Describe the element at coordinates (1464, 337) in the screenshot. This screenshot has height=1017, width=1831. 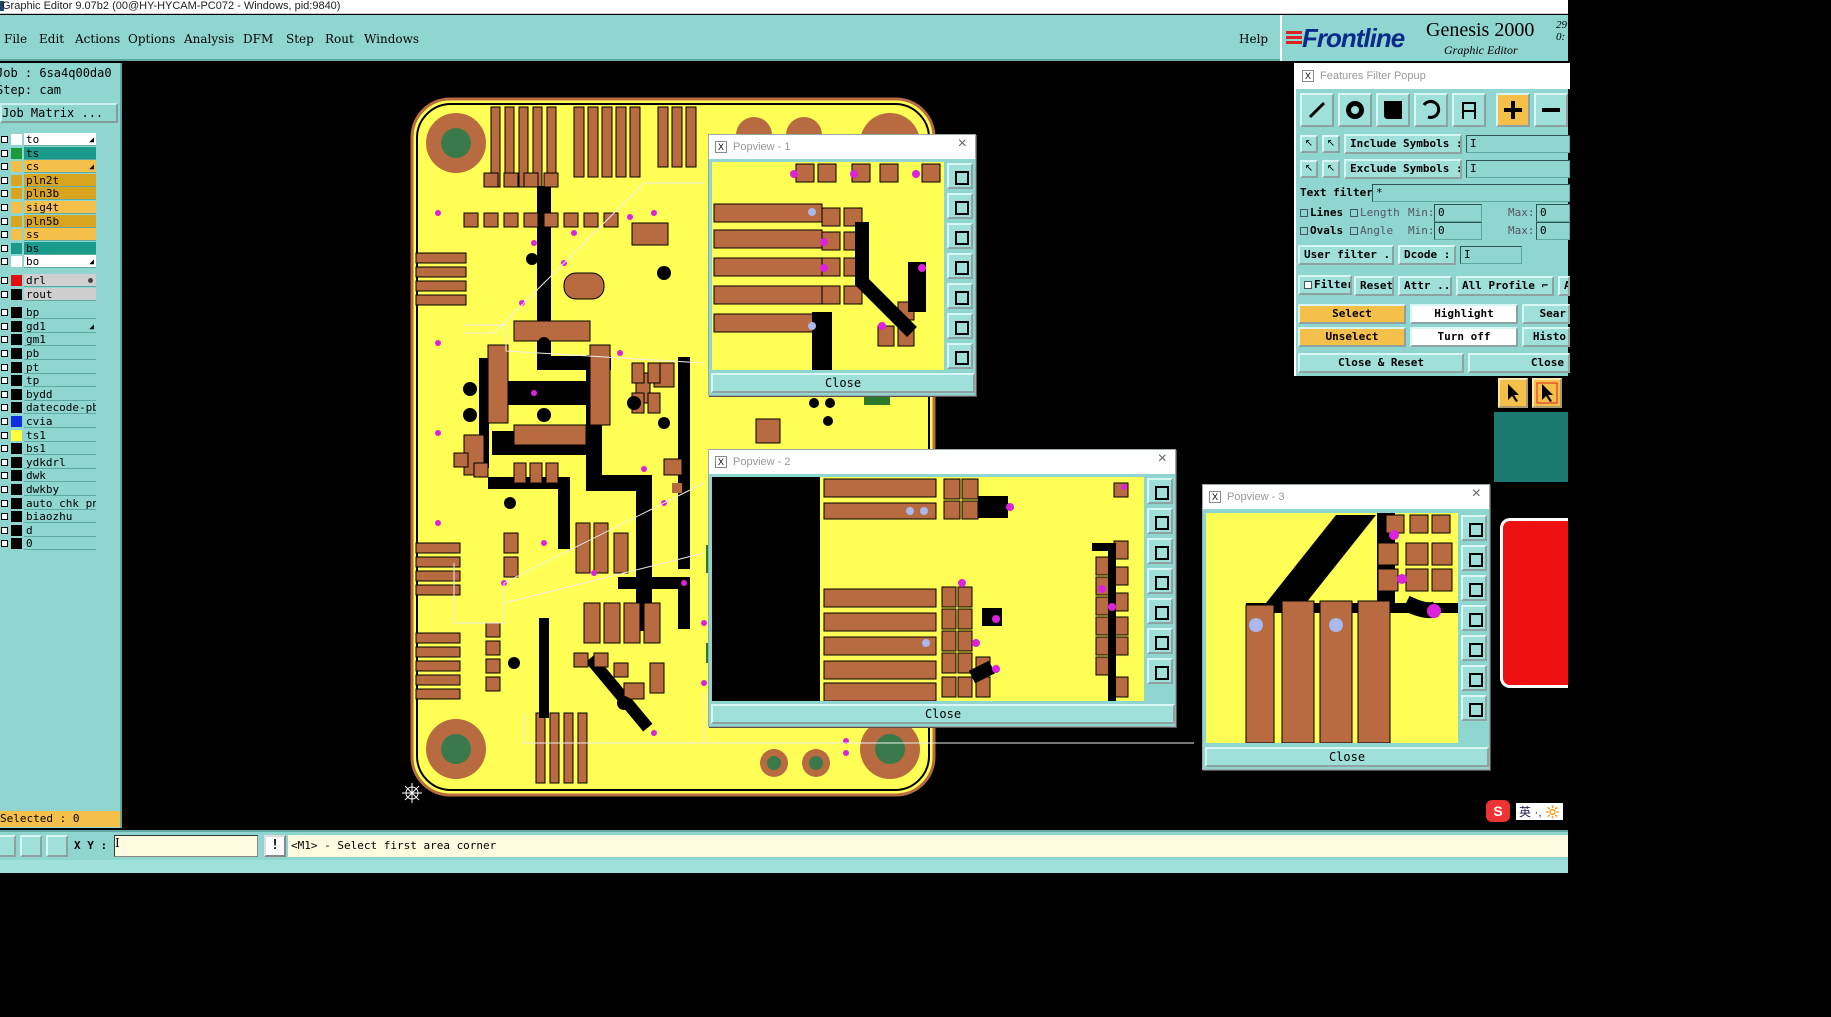
I see `turn-off-button: Turn off` at that location.